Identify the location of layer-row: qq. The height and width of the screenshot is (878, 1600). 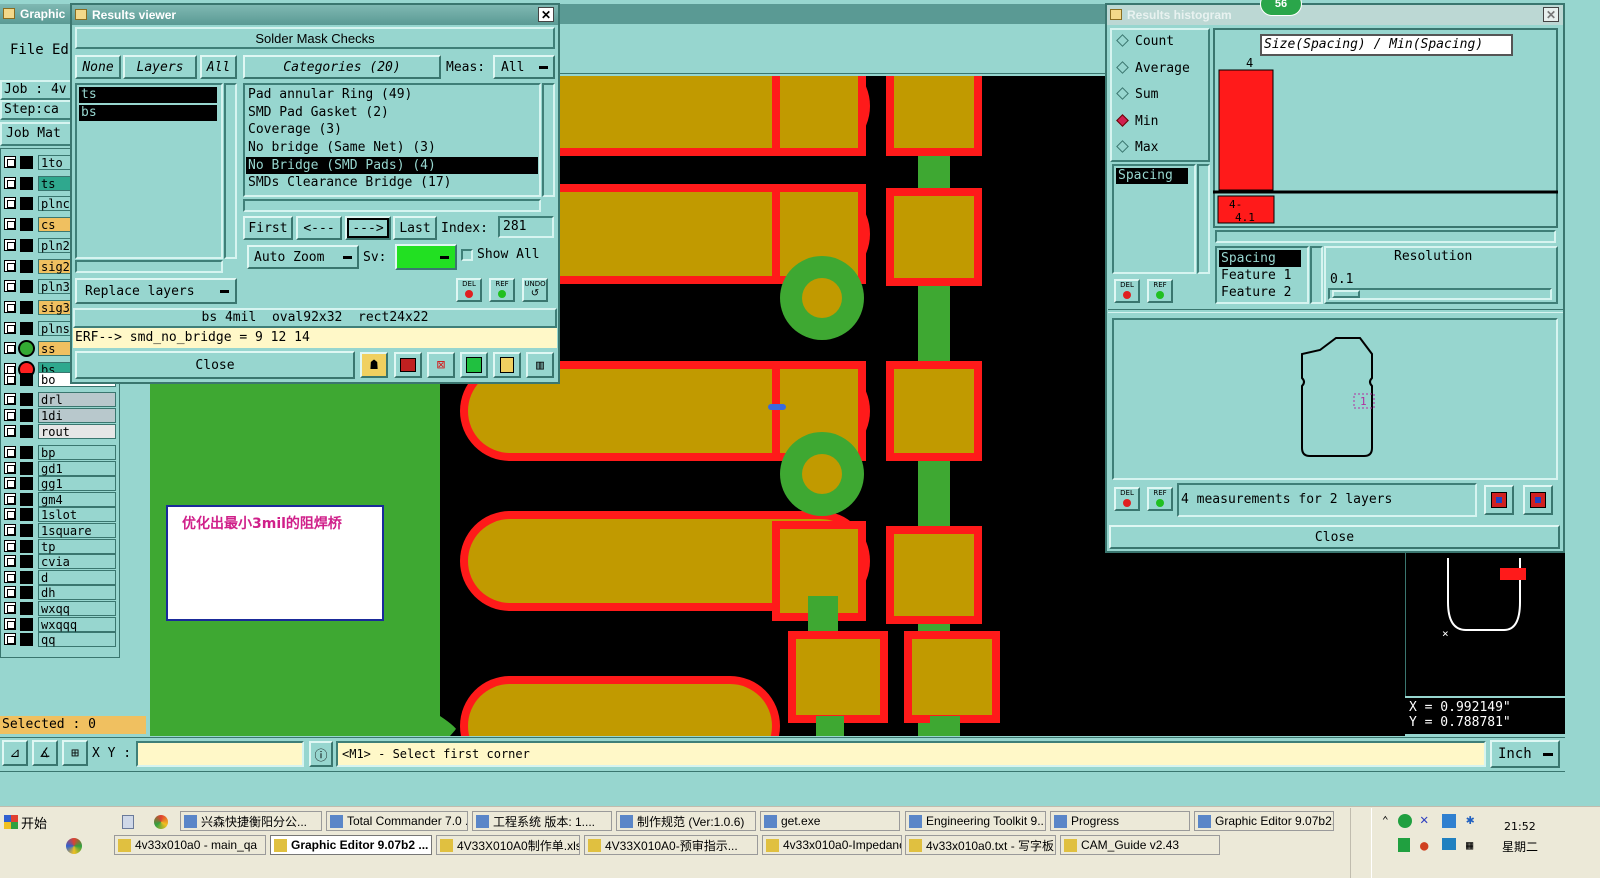
(60, 640).